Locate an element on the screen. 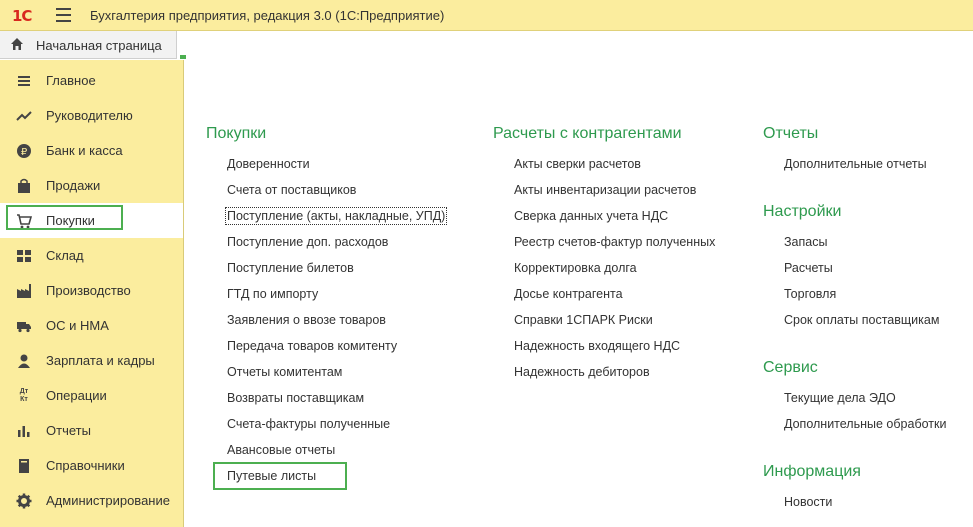  sidebar-item-production: Производство is located at coordinates (91, 290).